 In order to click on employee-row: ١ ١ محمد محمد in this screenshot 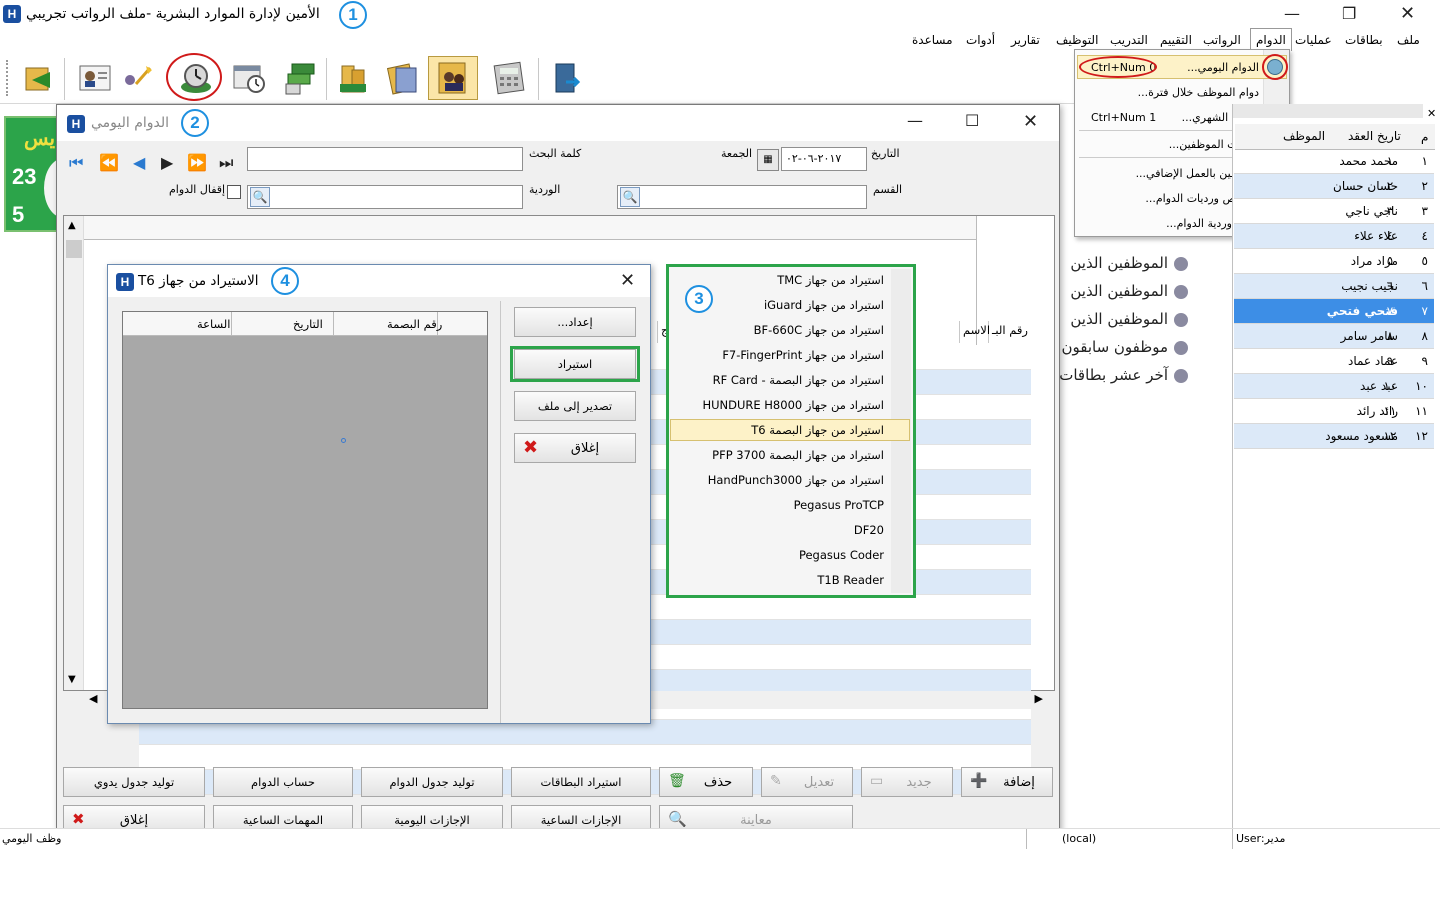, I will do `click(1334, 161)`.